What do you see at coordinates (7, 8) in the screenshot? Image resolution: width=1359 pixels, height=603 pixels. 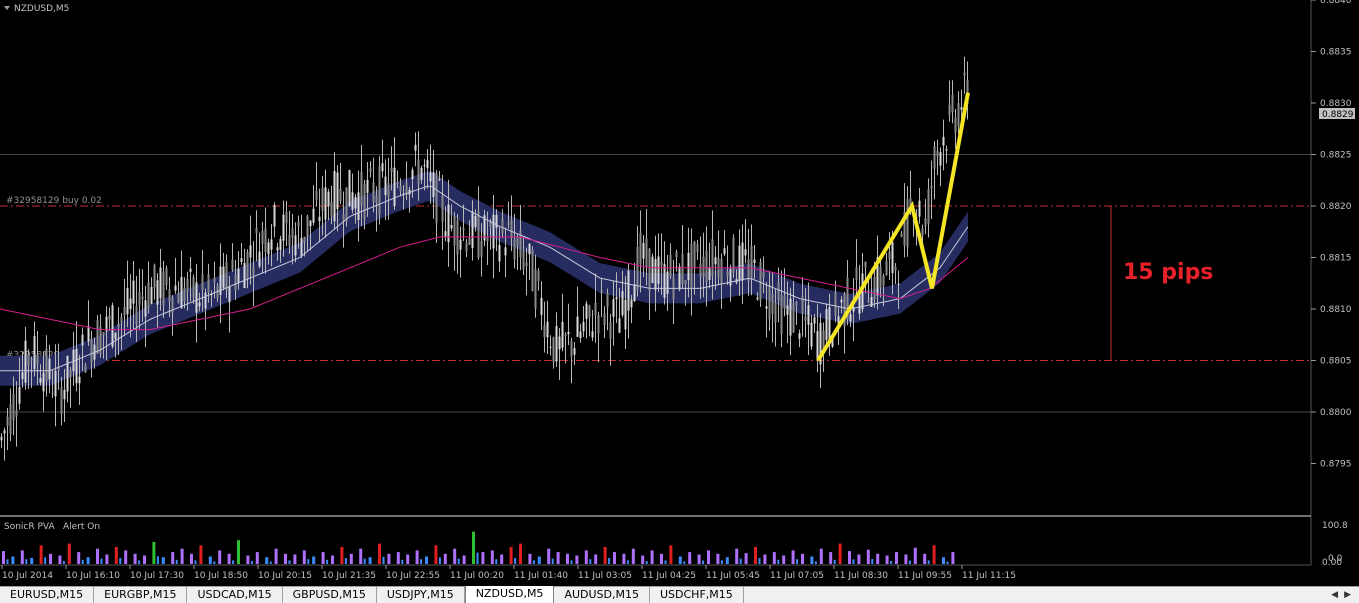 I see `chevron-down-icon` at bounding box center [7, 8].